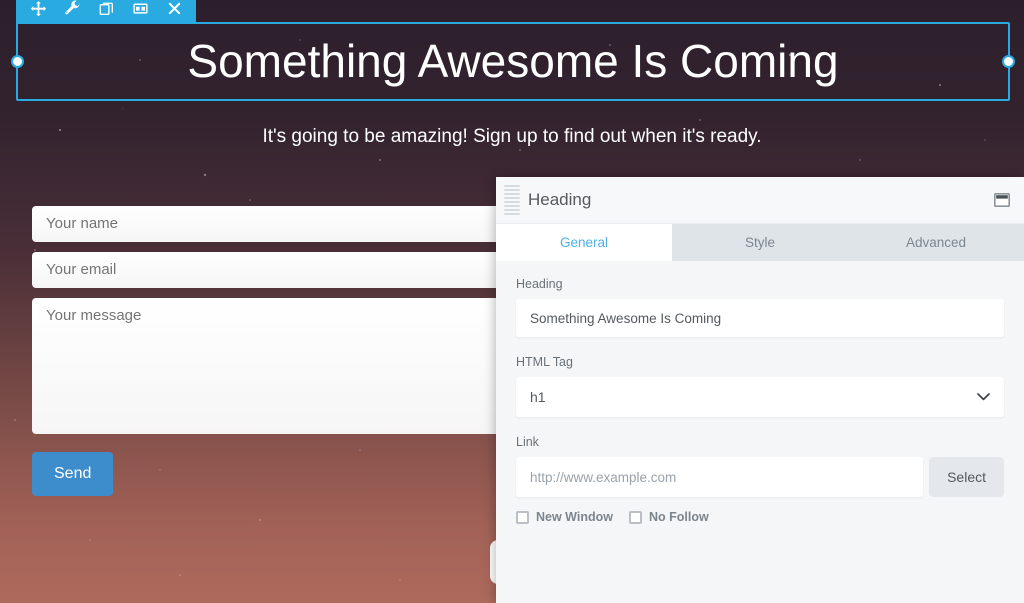  I want to click on resize-handle-right, so click(1008, 61).